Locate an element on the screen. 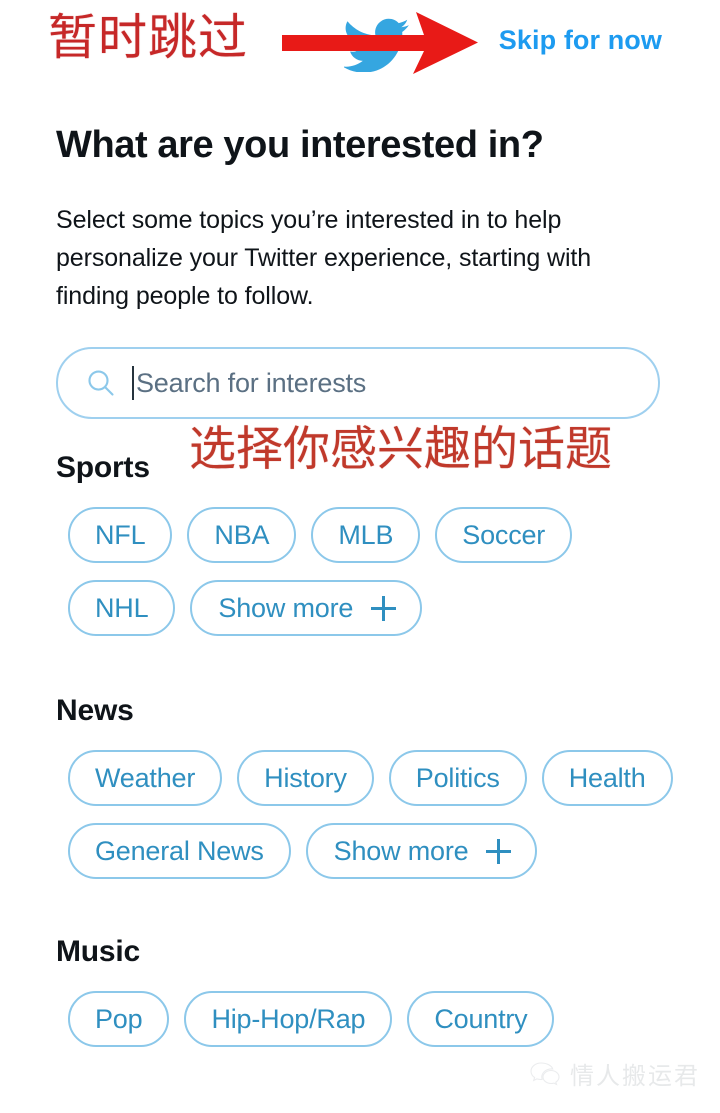 The width and height of the screenshot is (720, 1113). topic-chip: MLB is located at coordinates (366, 535).